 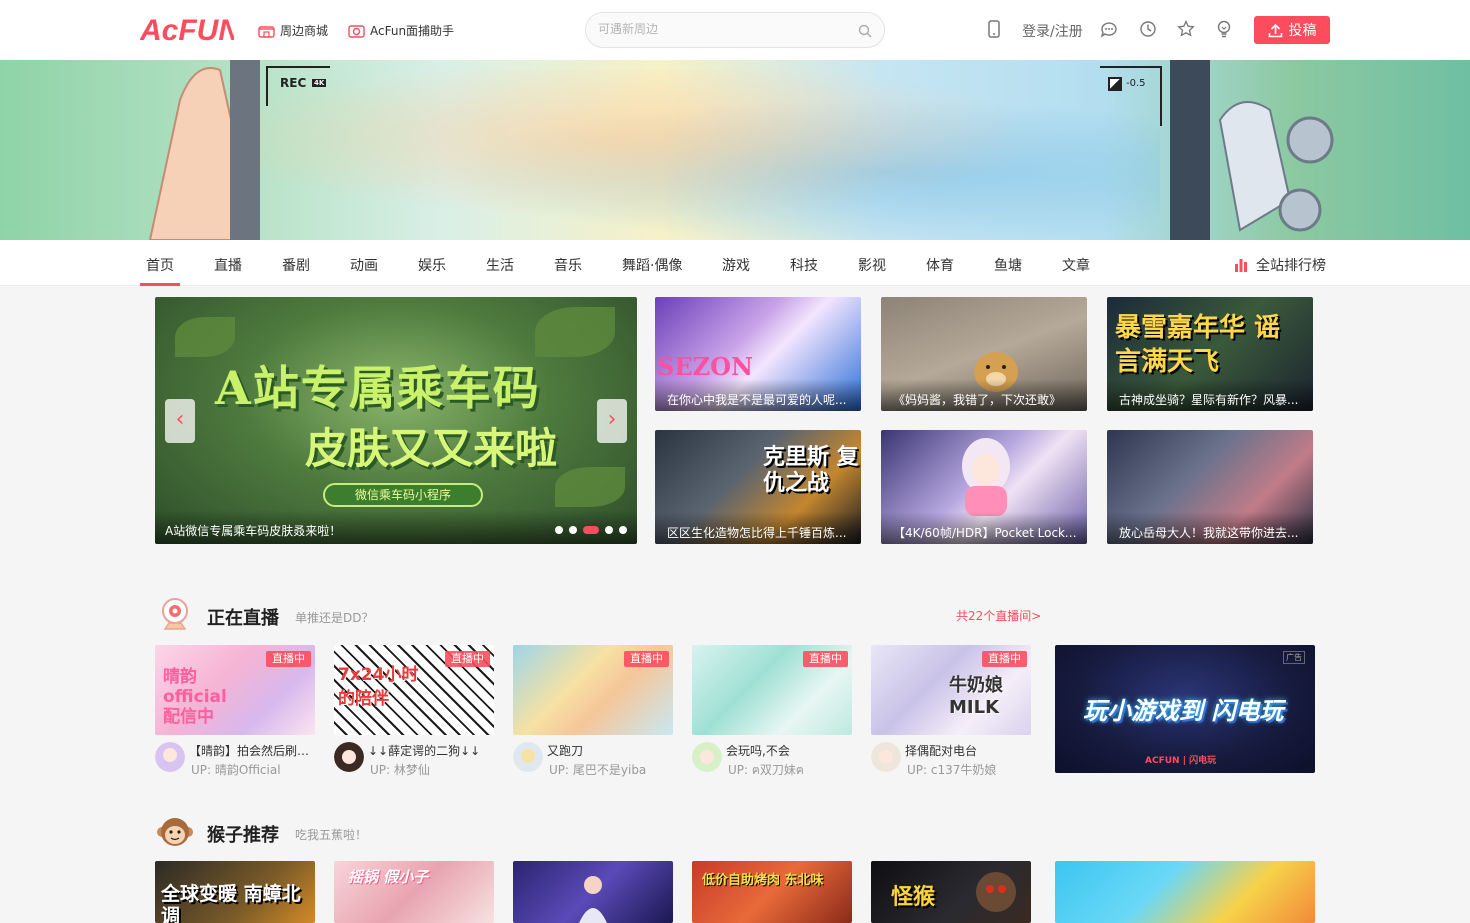 I want to click on nav-item-music: 音乐, so click(x=568, y=265).